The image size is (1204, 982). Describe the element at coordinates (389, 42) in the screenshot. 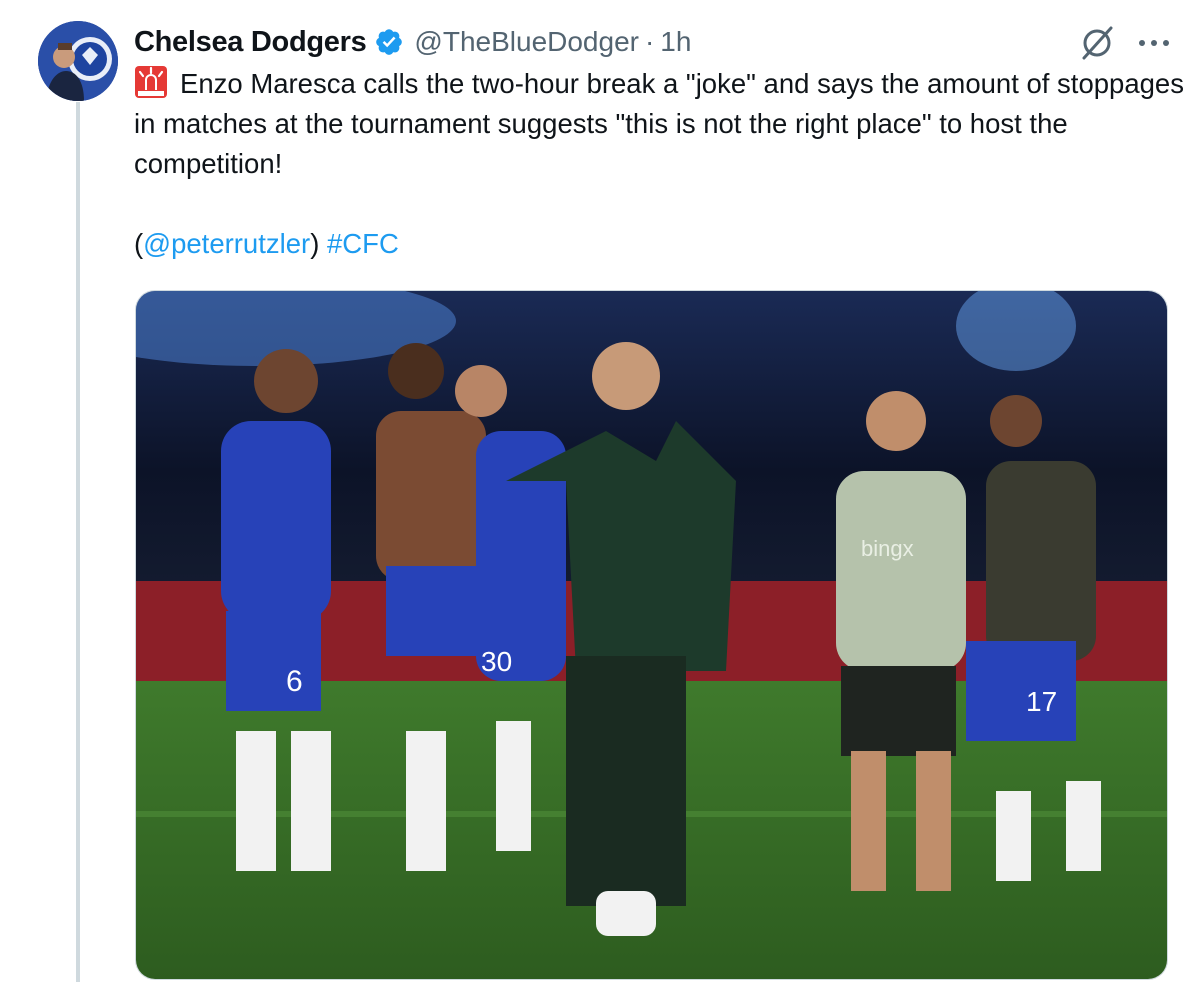

I see `verified-badge-icon` at that location.